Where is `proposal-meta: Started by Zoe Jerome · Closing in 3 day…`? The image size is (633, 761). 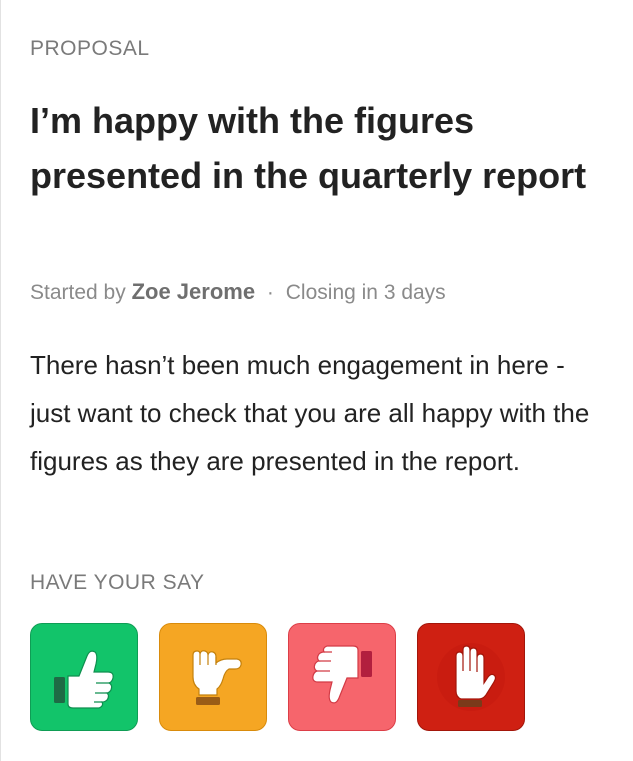
proposal-meta: Started by Zoe Jerome · Closing in 3 day… is located at coordinates (238, 292).